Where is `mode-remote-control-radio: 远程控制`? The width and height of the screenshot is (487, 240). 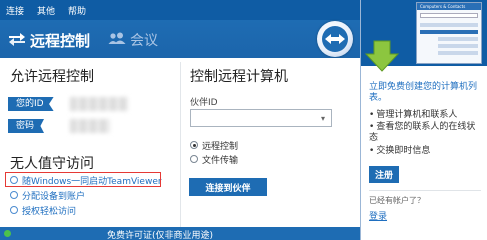 mode-remote-control-radio: 远程控制 is located at coordinates (214, 145).